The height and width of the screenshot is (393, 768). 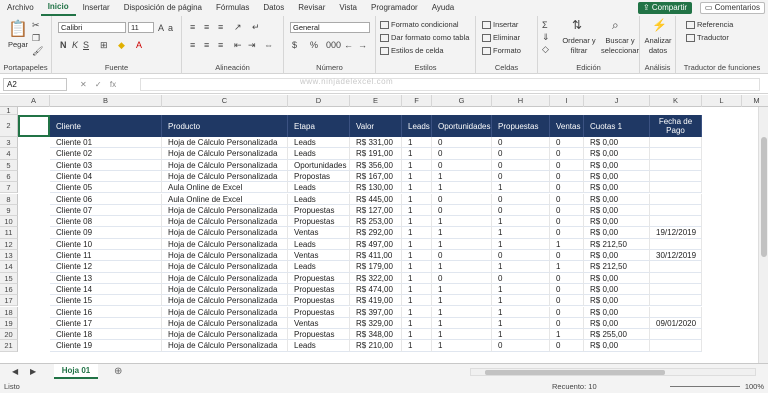 What do you see at coordinates (225, 101) in the screenshot?
I see `column-header-c: C` at bounding box center [225, 101].